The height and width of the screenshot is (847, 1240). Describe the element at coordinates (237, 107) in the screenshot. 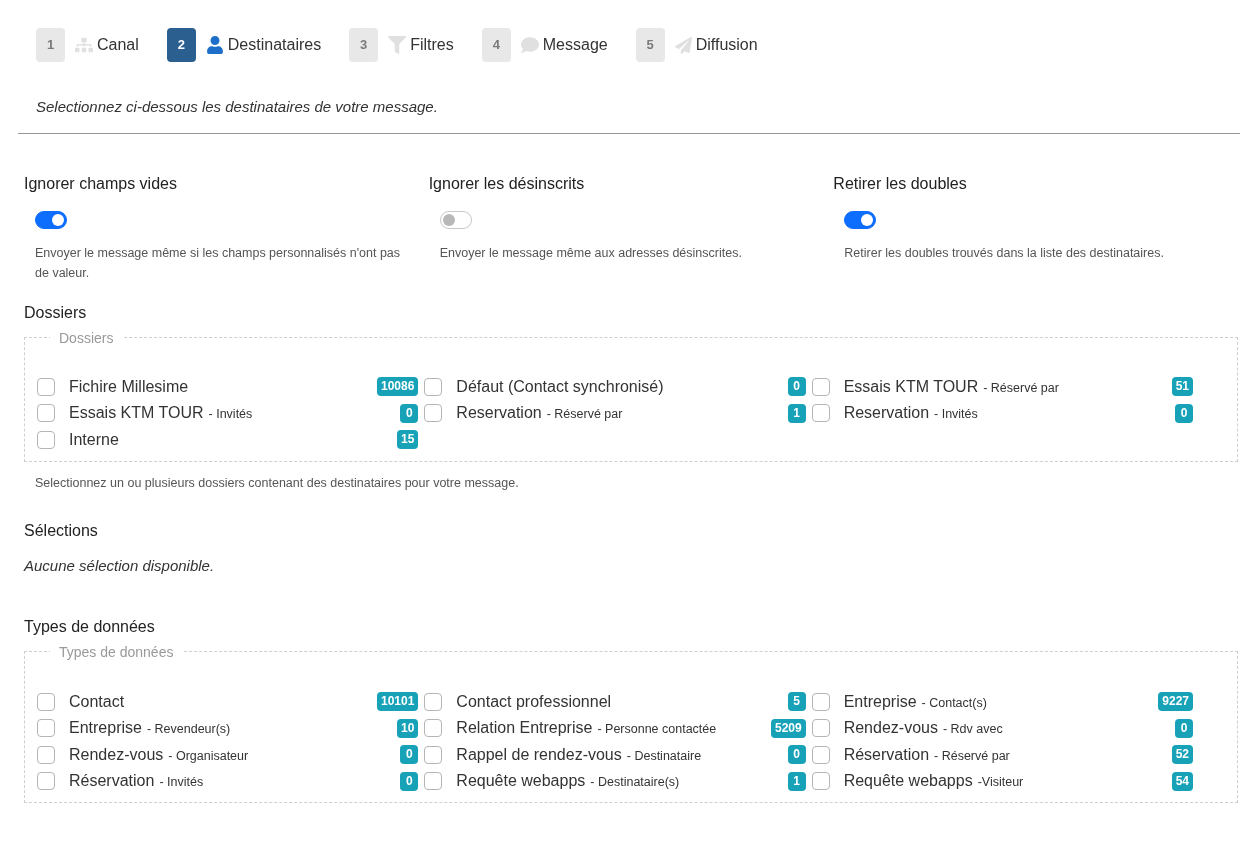

I see `intro-text: Selectionnez ci-dessous les destinataires de votre message.` at that location.